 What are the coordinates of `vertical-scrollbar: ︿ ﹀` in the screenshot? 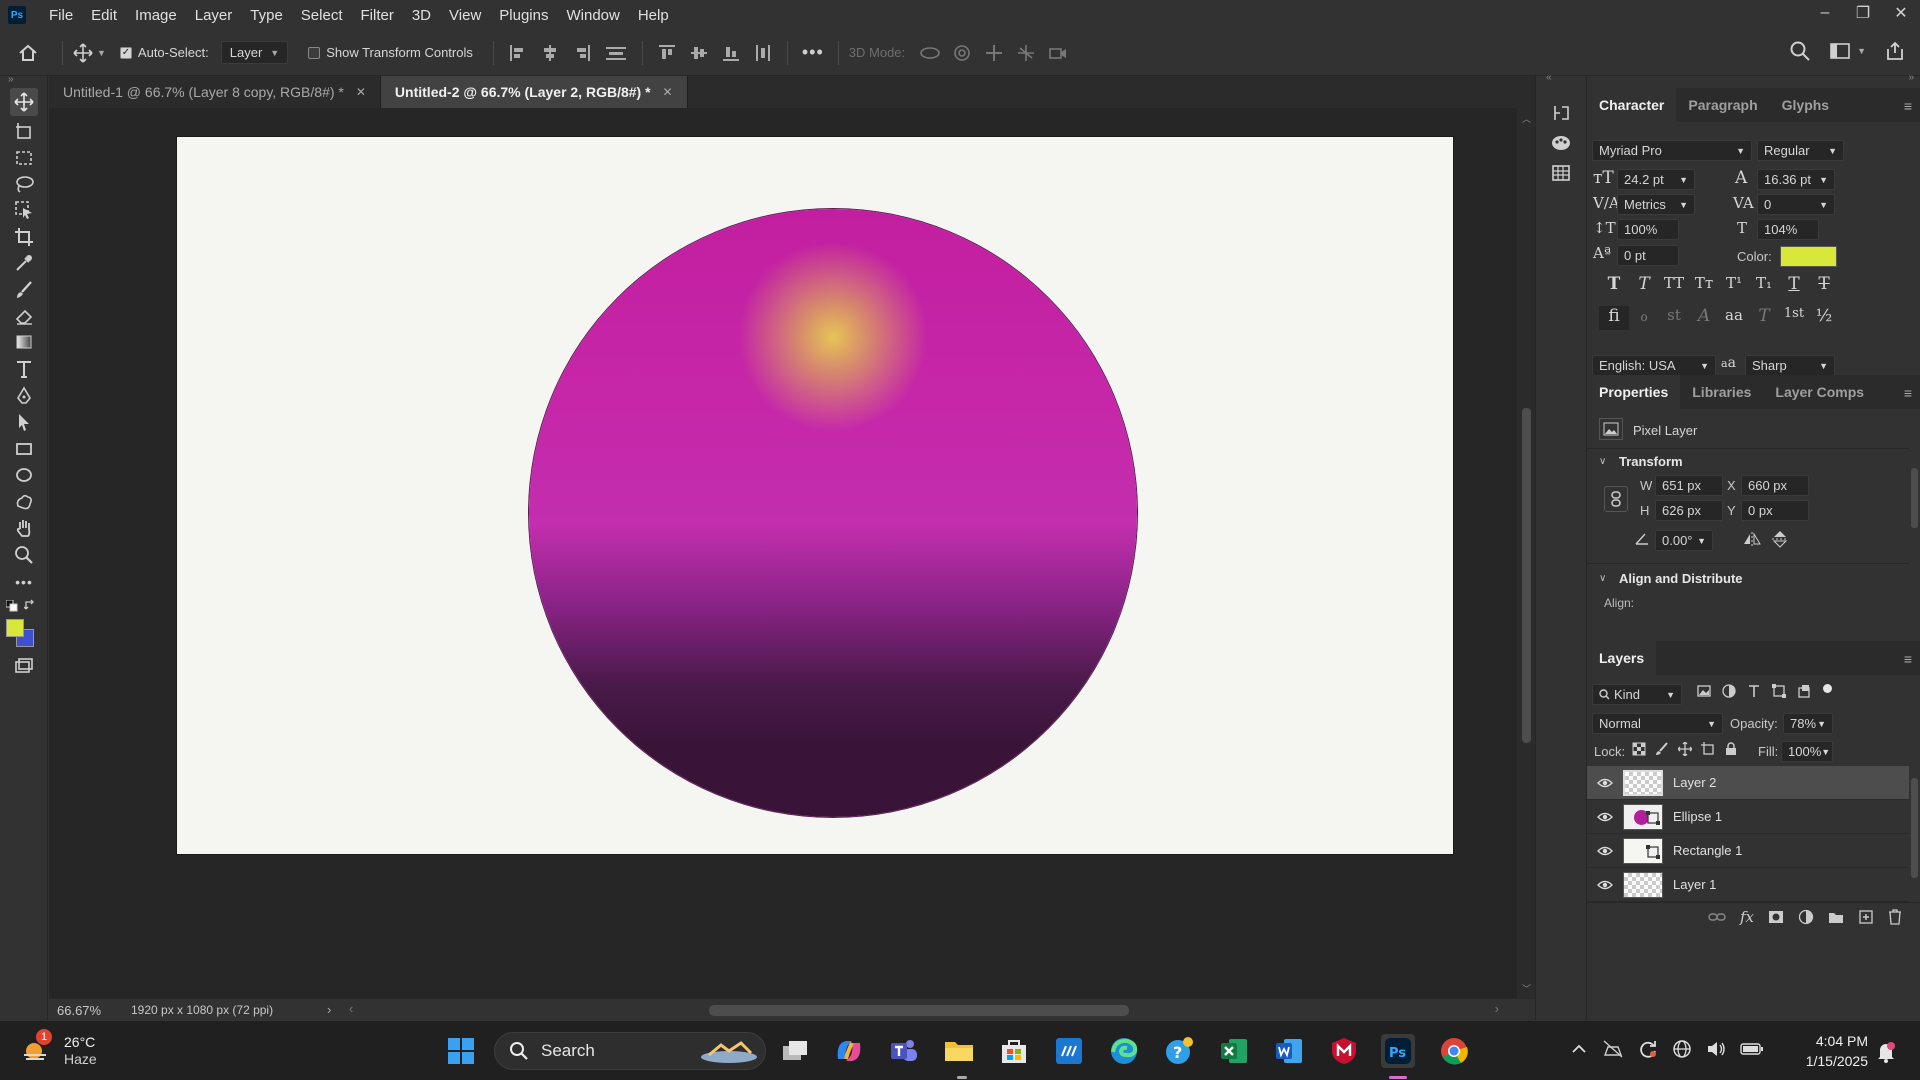 It's located at (1526, 553).